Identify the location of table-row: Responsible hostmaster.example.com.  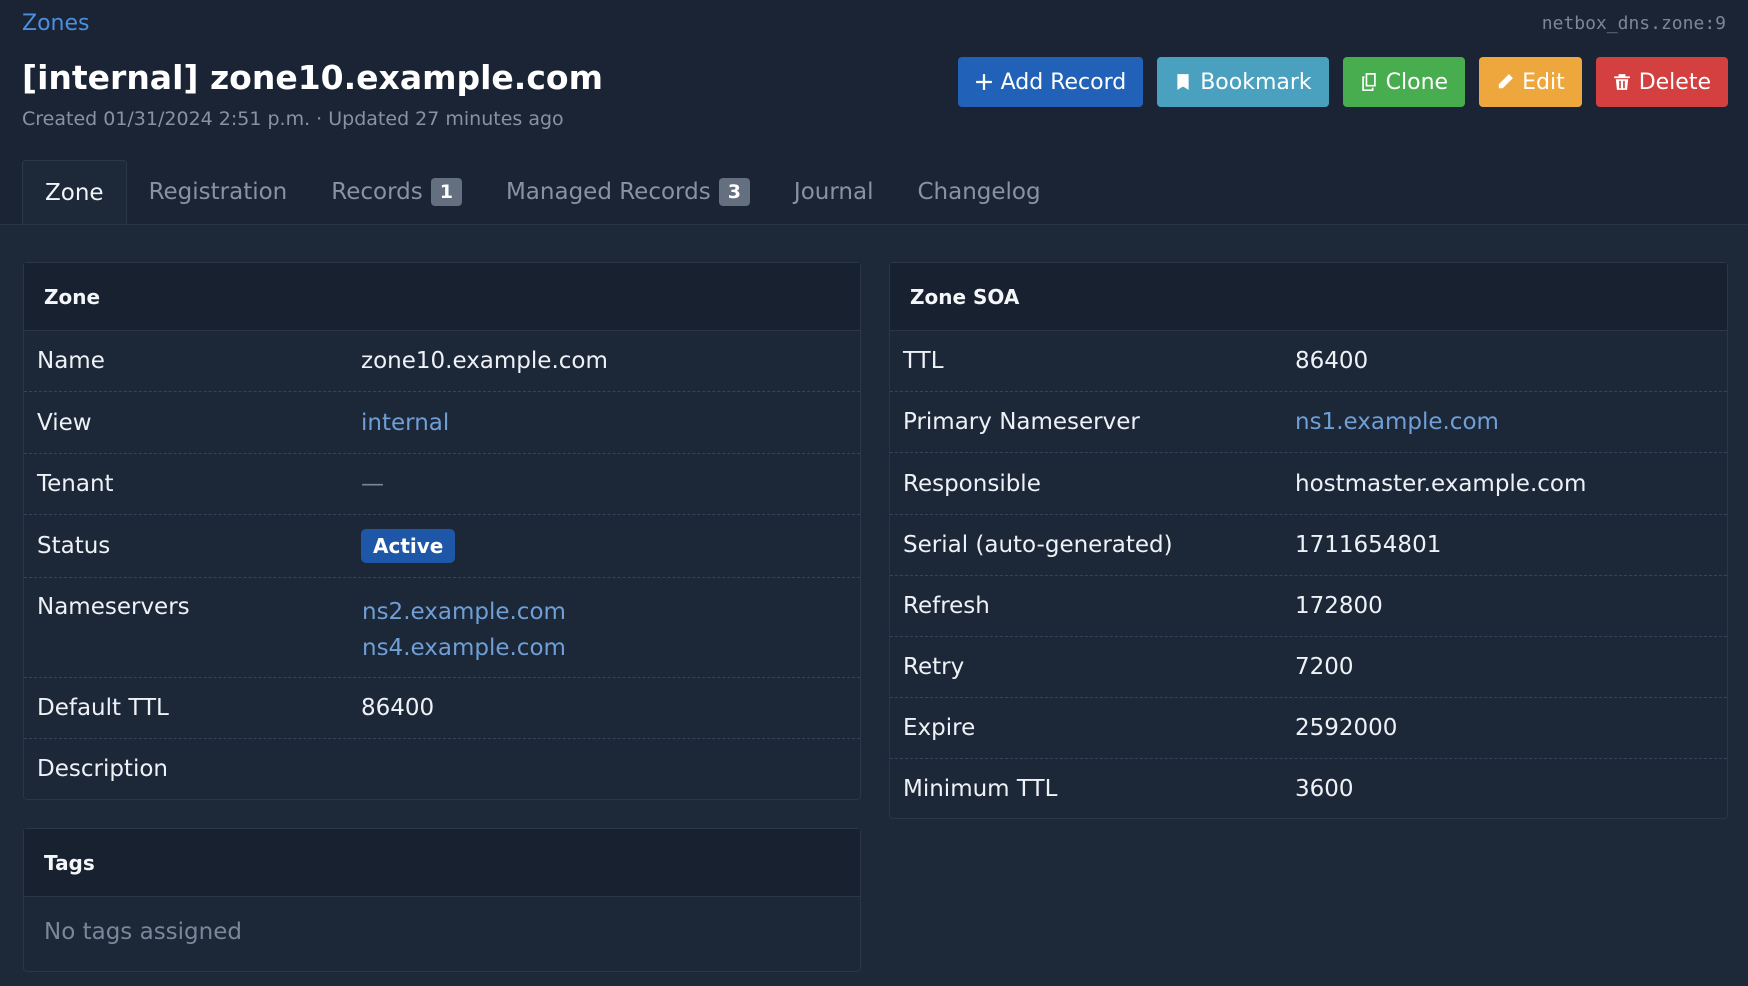
(1308, 483).